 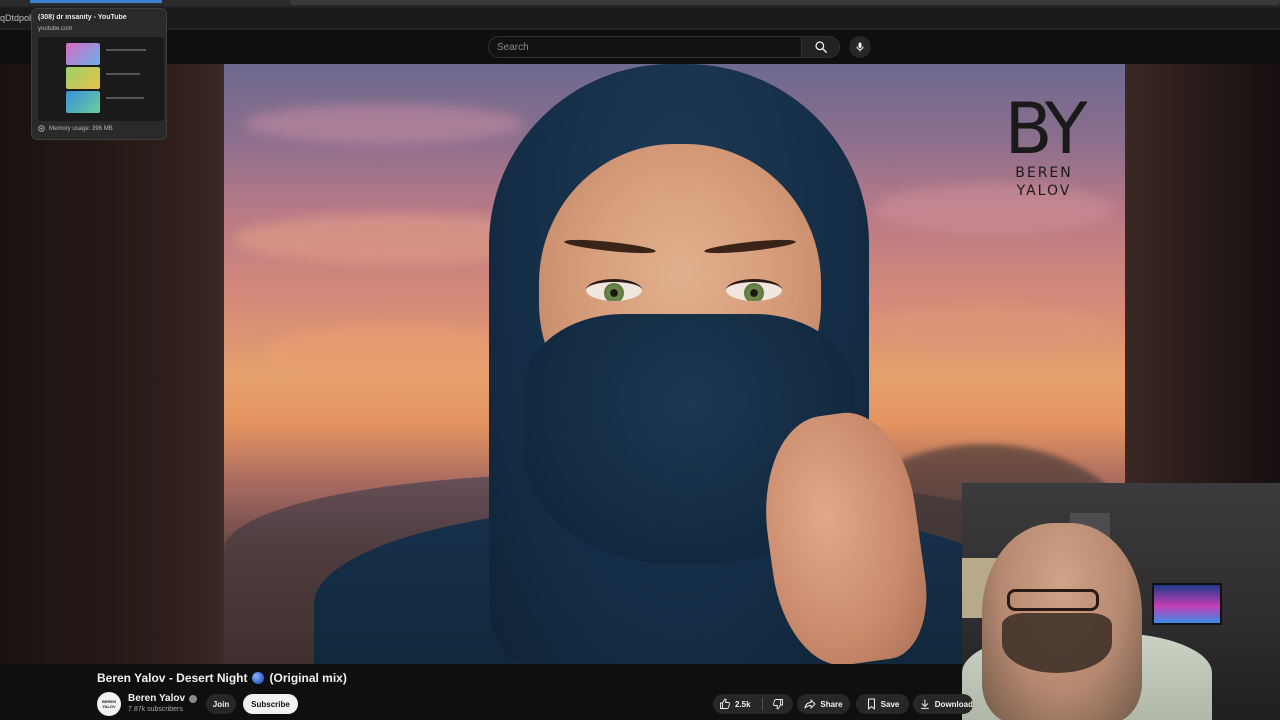 What do you see at coordinates (810, 704) in the screenshot?
I see `share-icon` at bounding box center [810, 704].